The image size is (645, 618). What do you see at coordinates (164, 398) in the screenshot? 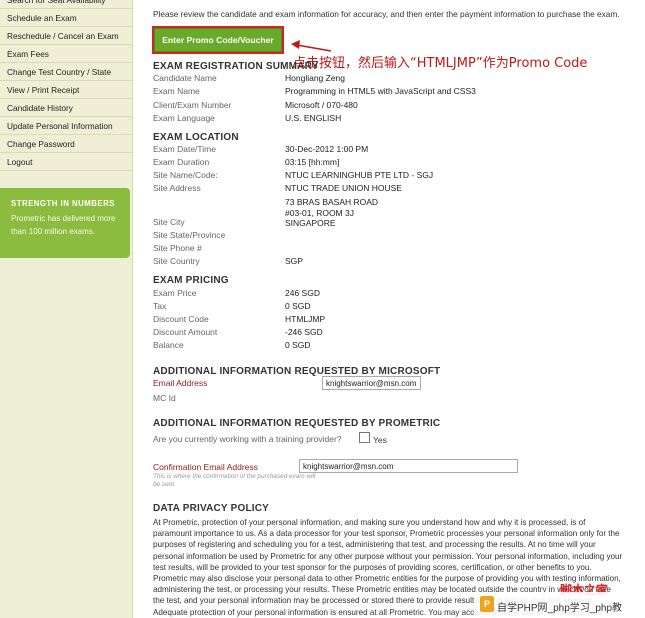
I see `mc-id-label: MC Id` at bounding box center [164, 398].